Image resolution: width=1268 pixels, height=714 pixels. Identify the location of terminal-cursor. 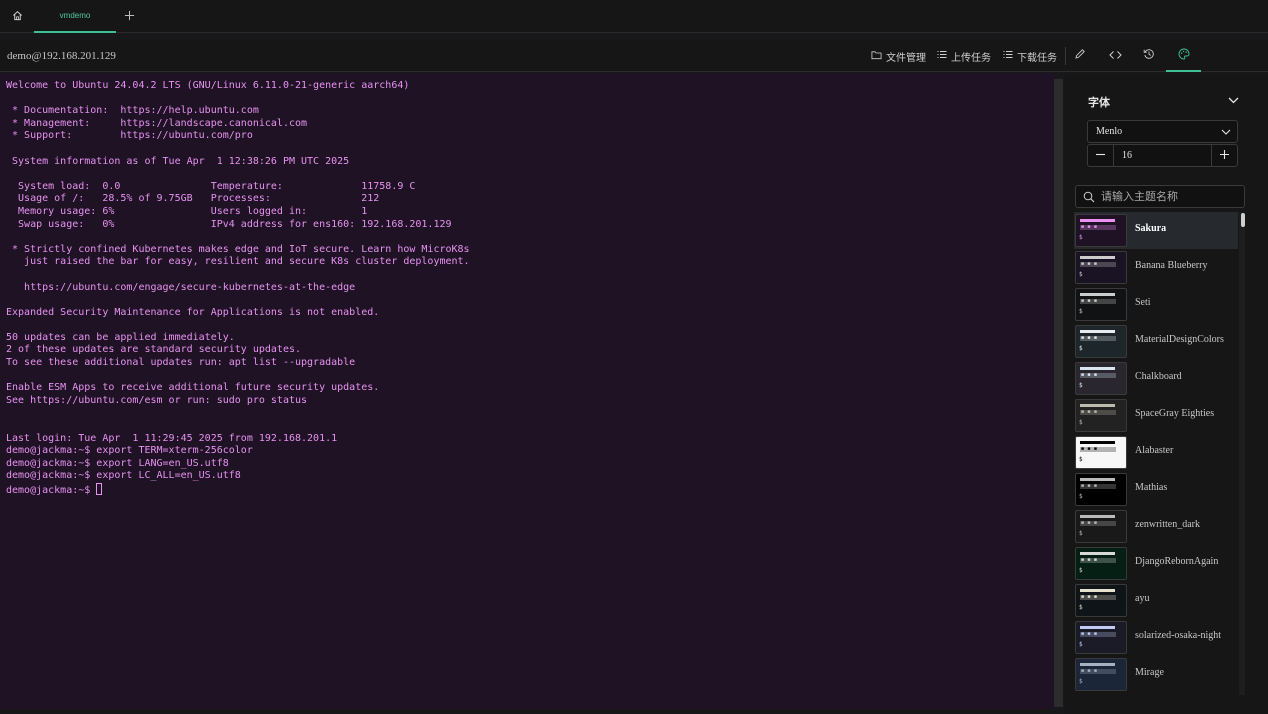
(99, 489).